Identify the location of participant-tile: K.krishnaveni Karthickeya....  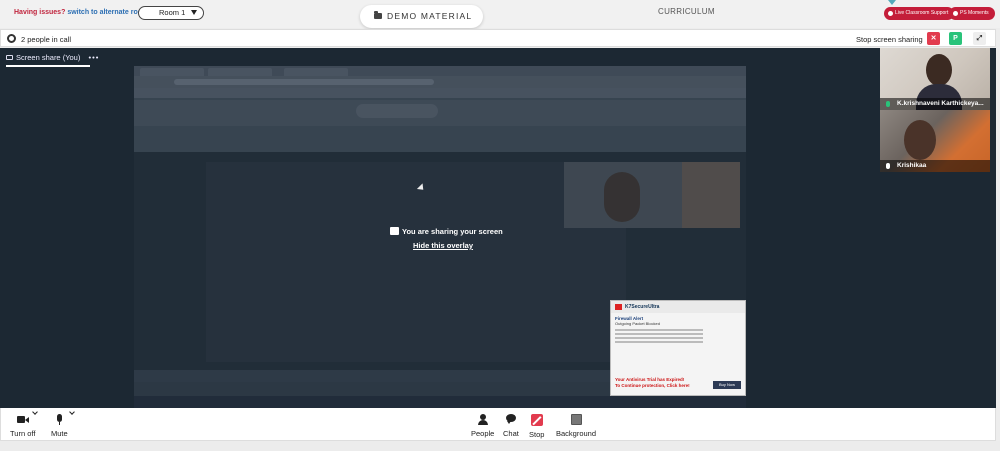
(935, 79).